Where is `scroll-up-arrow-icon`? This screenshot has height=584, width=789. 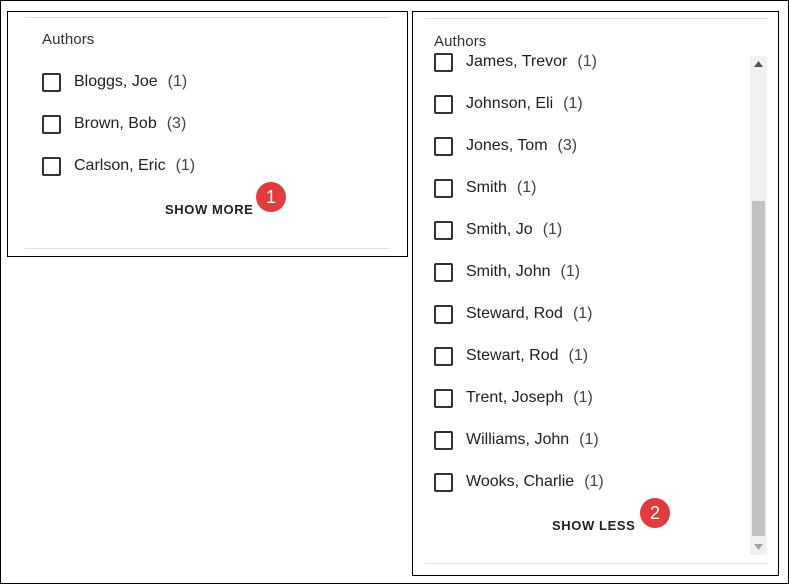 scroll-up-arrow-icon is located at coordinates (758, 64).